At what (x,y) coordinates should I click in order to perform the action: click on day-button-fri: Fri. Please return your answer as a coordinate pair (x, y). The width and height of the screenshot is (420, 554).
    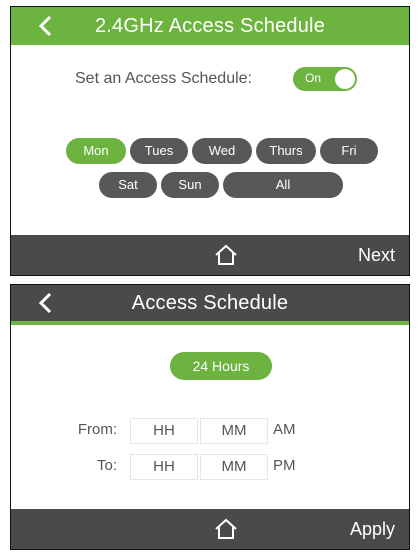
    Looking at the image, I should click on (349, 151).